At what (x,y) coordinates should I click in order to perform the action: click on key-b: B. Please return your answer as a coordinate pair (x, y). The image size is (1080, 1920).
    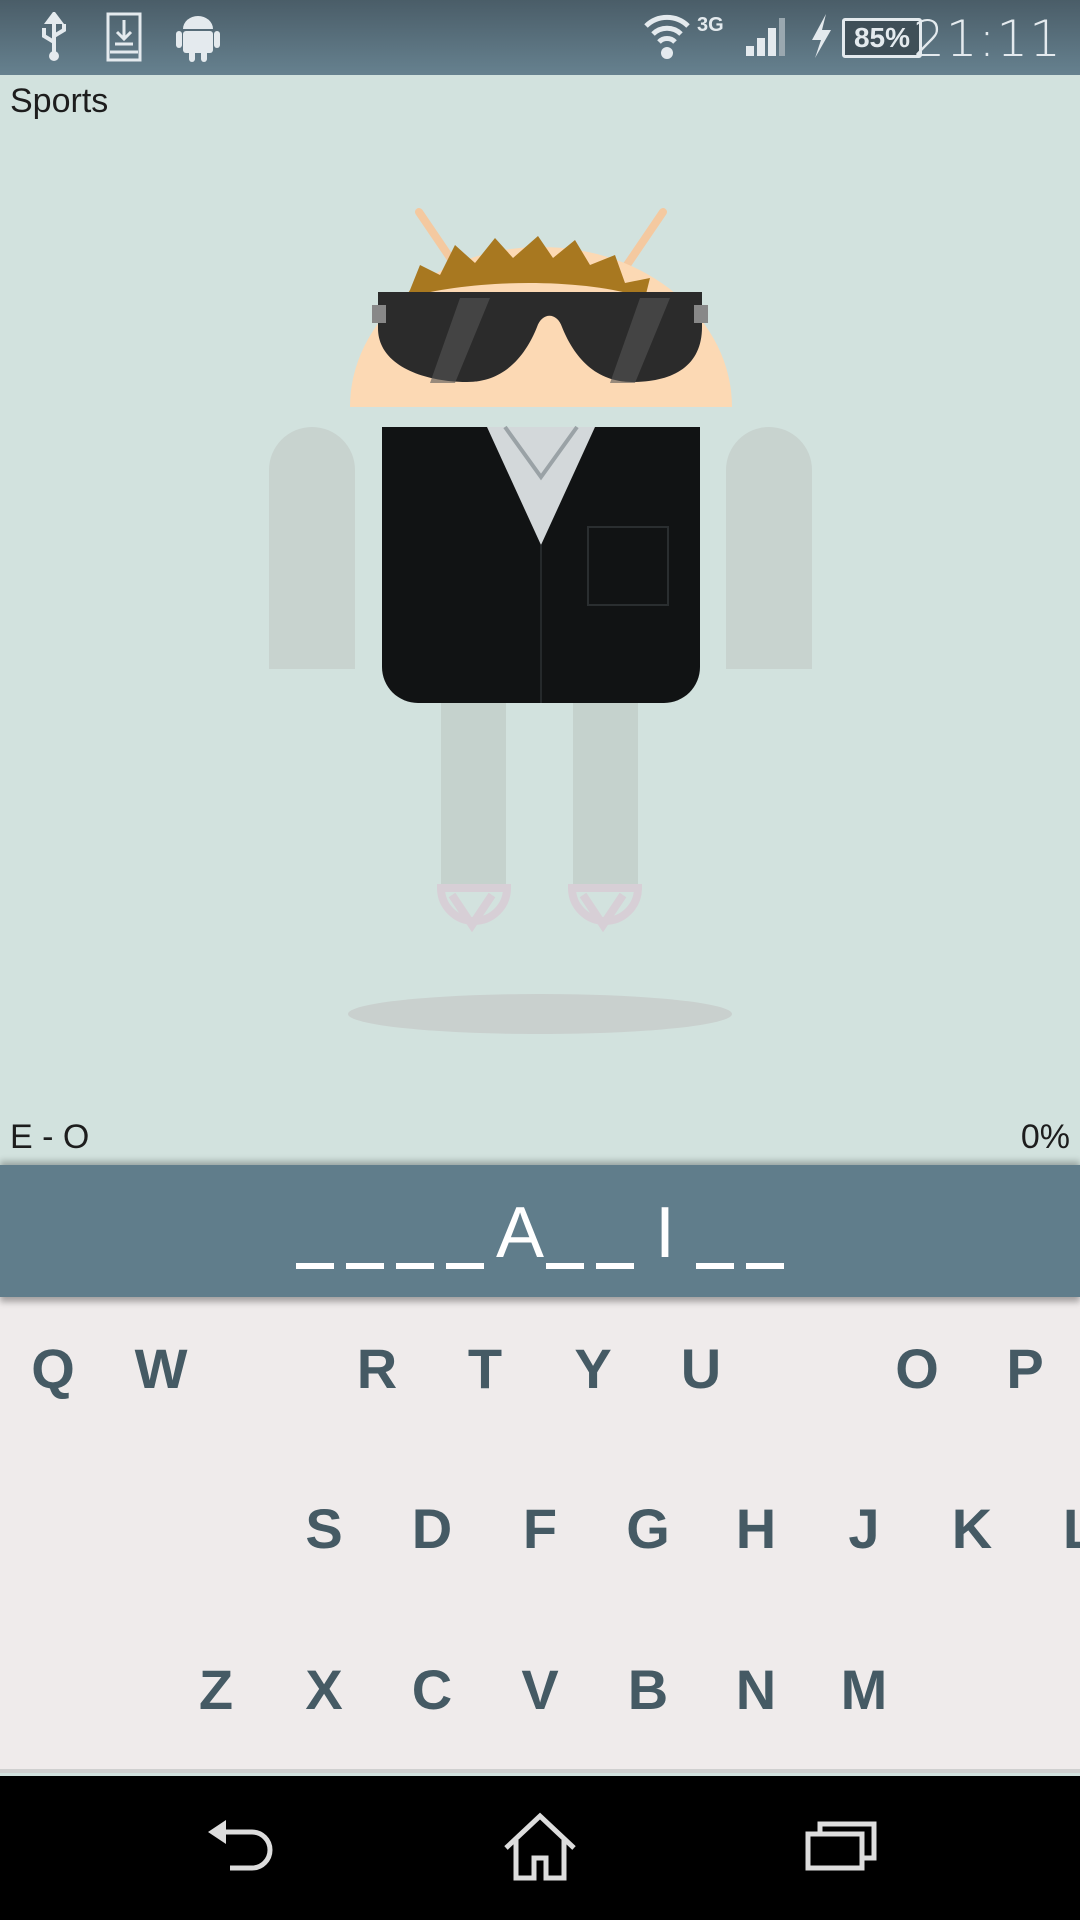
    Looking at the image, I should click on (648, 1689).